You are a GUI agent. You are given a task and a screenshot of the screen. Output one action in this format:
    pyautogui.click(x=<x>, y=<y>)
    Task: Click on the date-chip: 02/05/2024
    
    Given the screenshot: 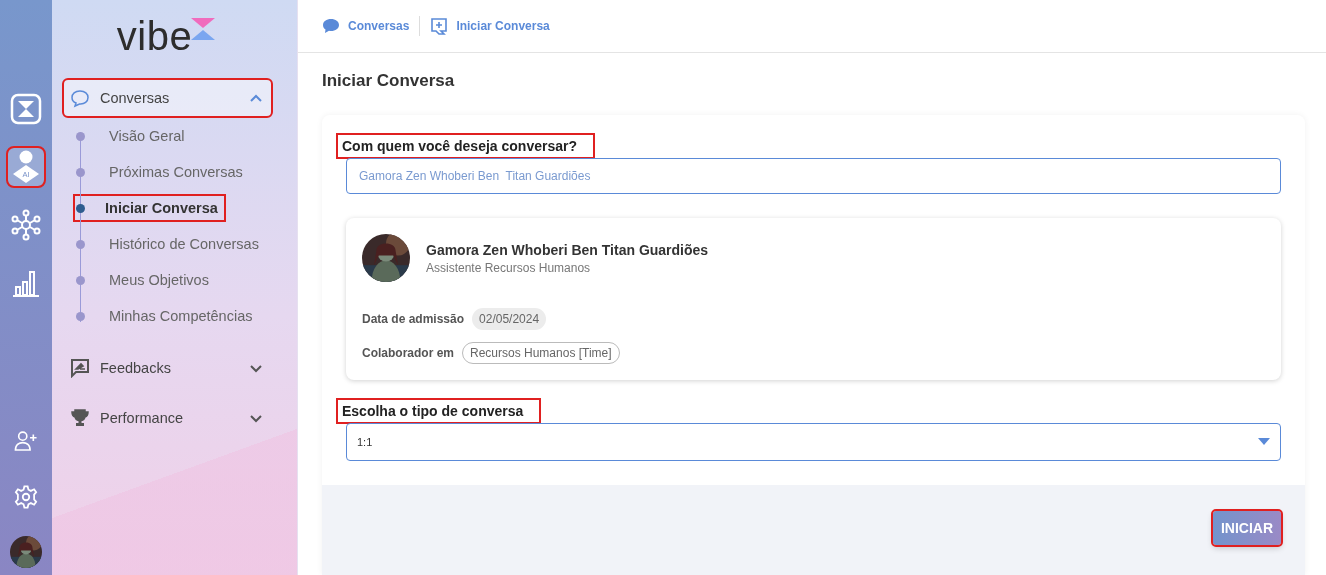 What is the action you would take?
    pyautogui.click(x=509, y=319)
    